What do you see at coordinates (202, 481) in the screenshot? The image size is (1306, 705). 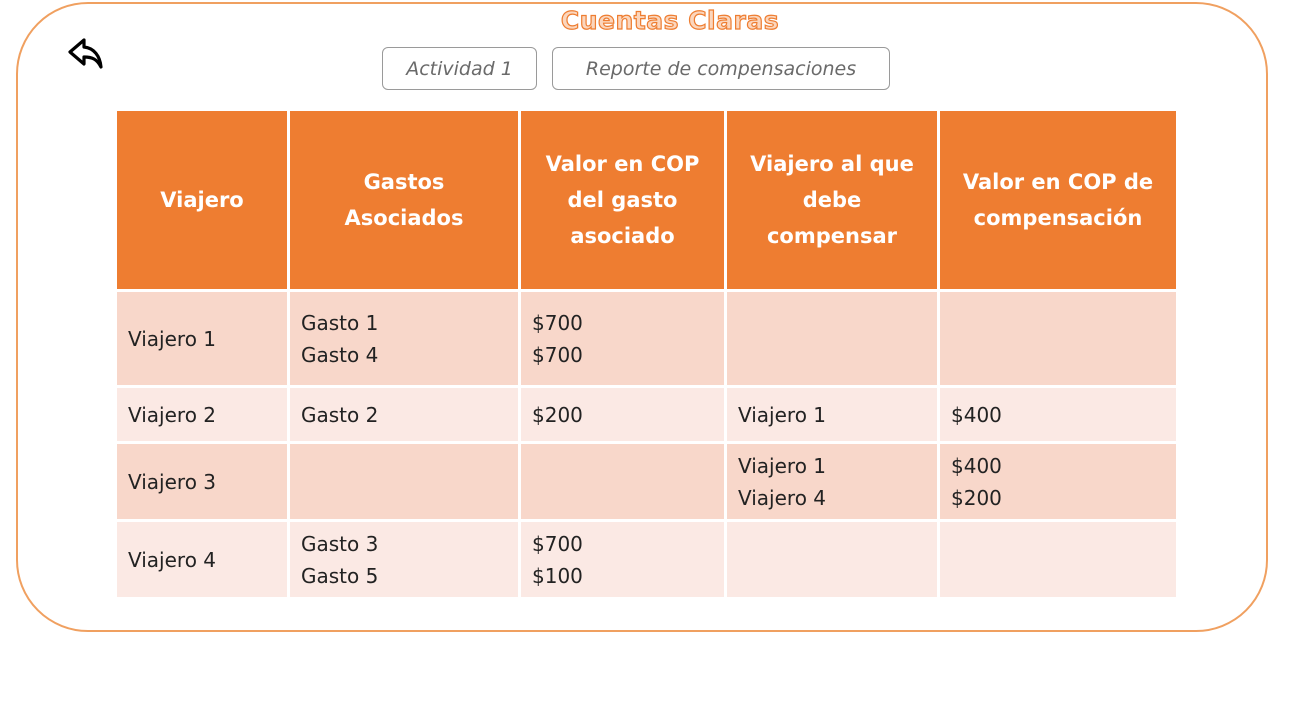 I see `cell-traveler: Viajero 3` at bounding box center [202, 481].